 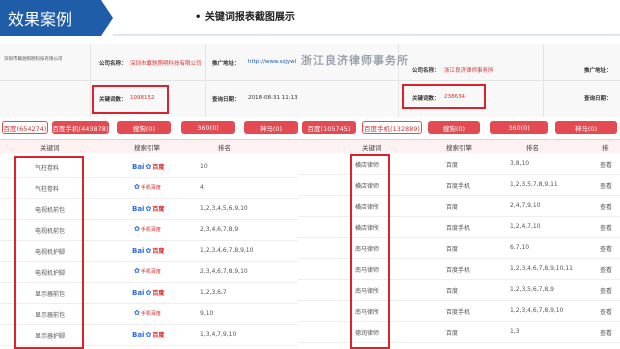 I want to click on rank-cell: 1,3, so click(x=515, y=331).